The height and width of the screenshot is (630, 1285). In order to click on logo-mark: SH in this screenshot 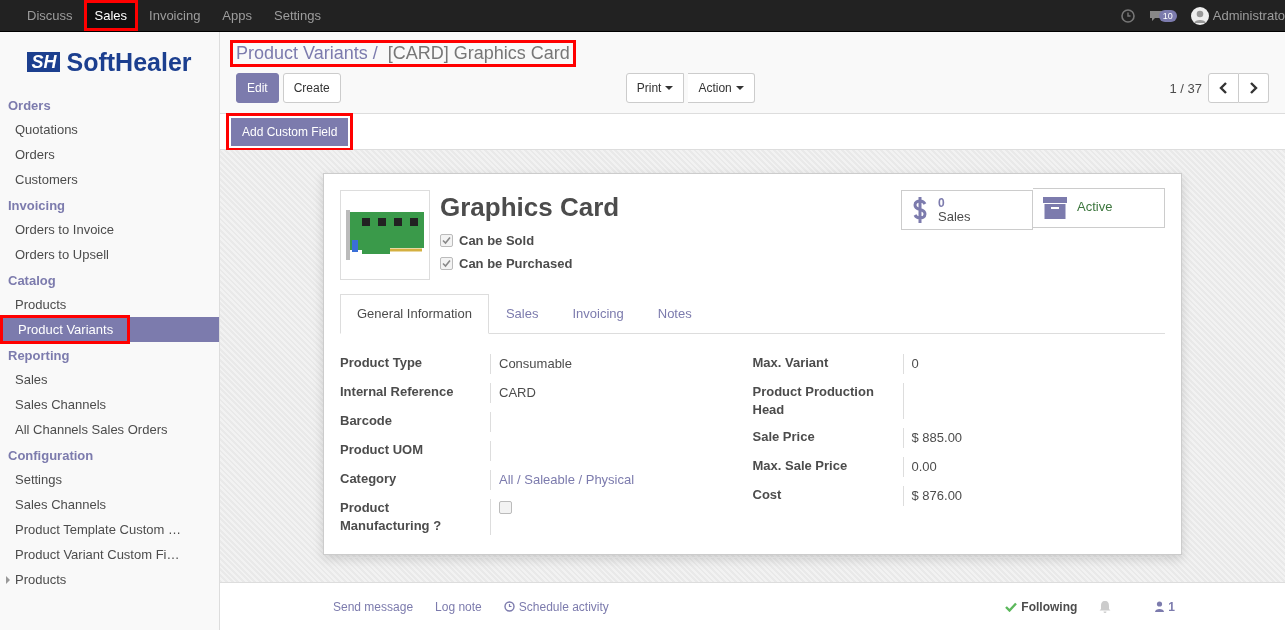, I will do `click(44, 62)`.